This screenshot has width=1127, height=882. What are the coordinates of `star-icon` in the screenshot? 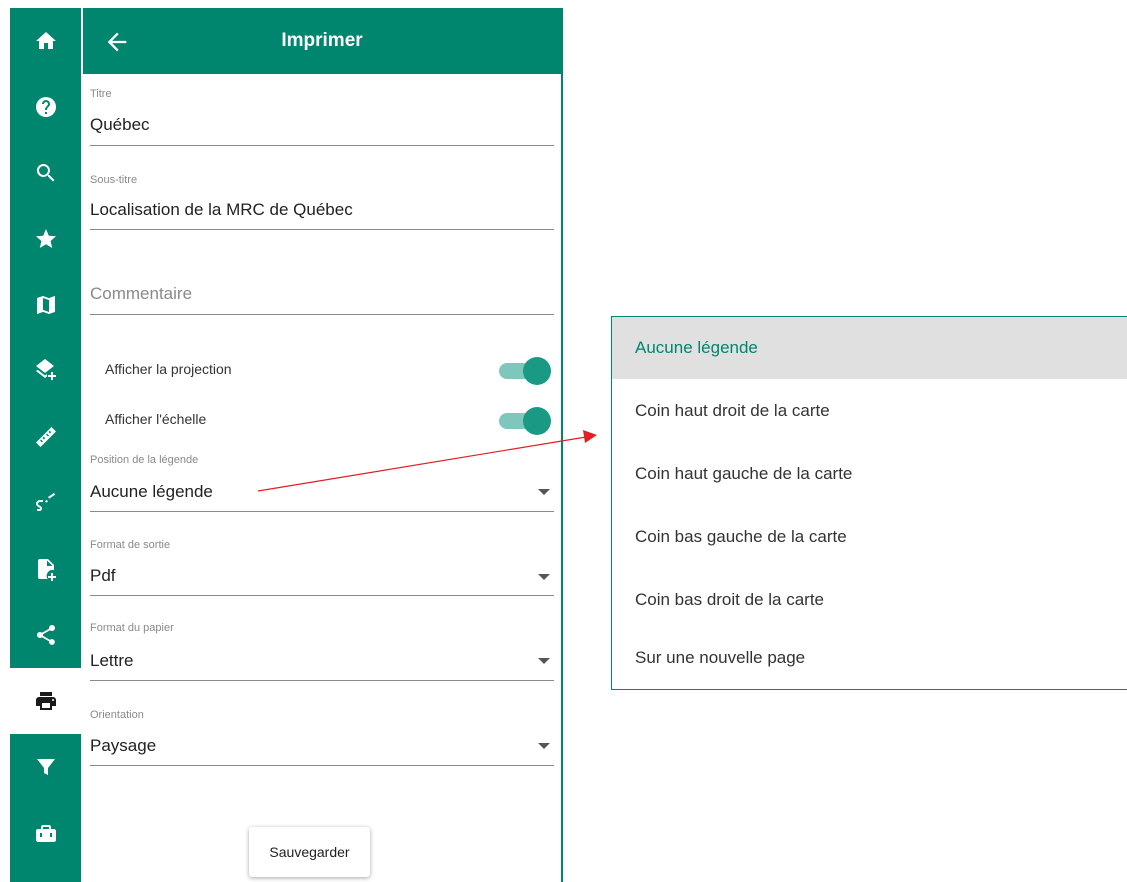 It's located at (45, 238).